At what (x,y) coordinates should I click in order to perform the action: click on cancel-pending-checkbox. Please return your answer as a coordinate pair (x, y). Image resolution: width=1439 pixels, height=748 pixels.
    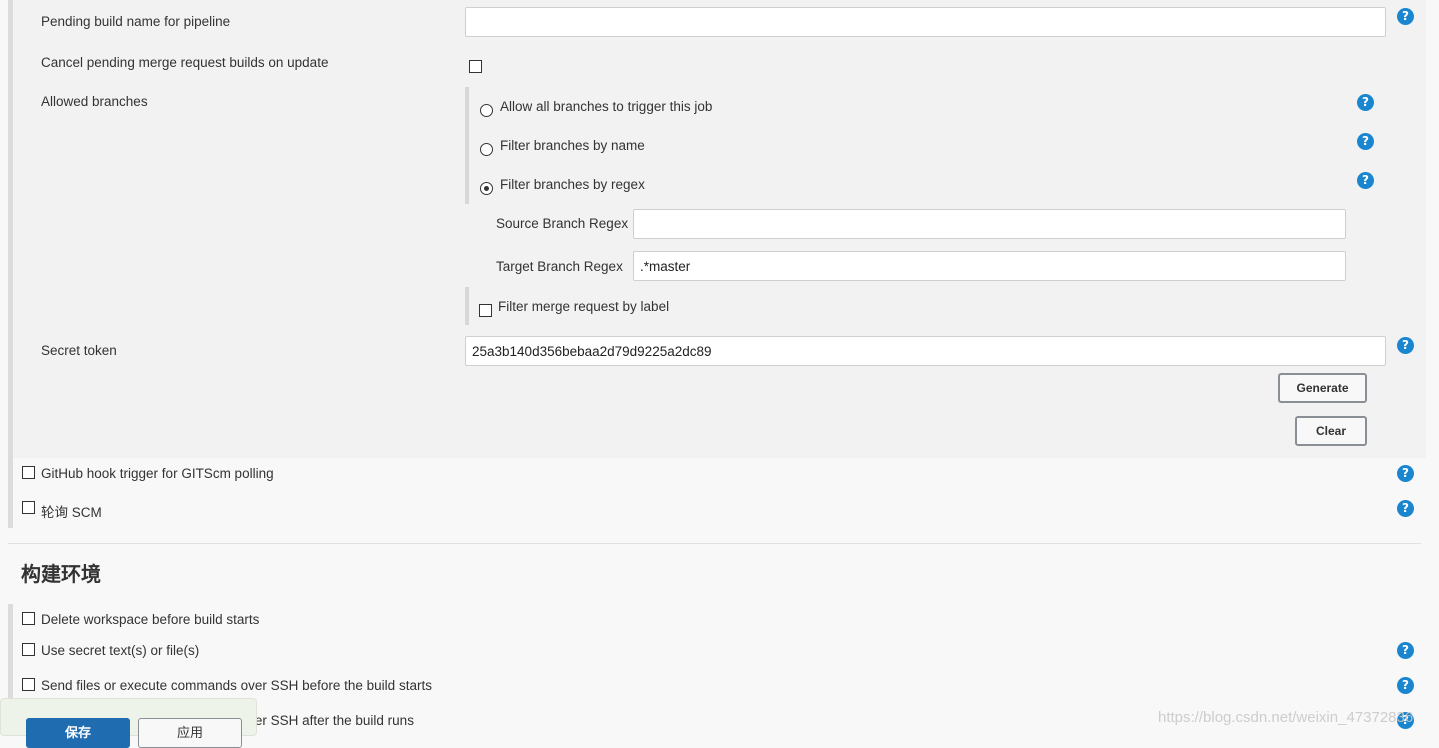
    Looking at the image, I should click on (475, 66).